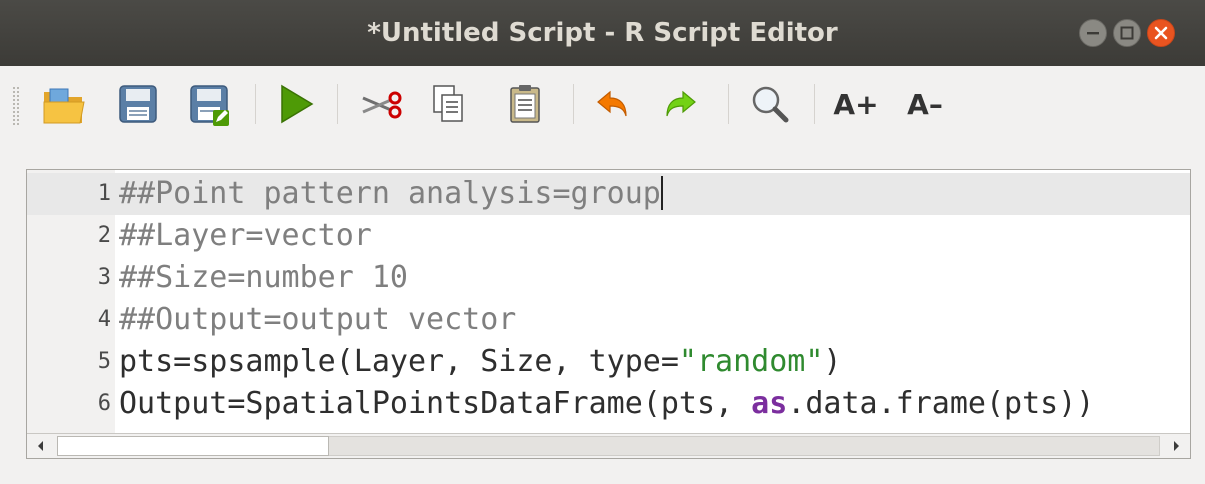 The width and height of the screenshot is (1205, 484). Describe the element at coordinates (104, 361) in the screenshot. I see `line-number: 5` at that location.